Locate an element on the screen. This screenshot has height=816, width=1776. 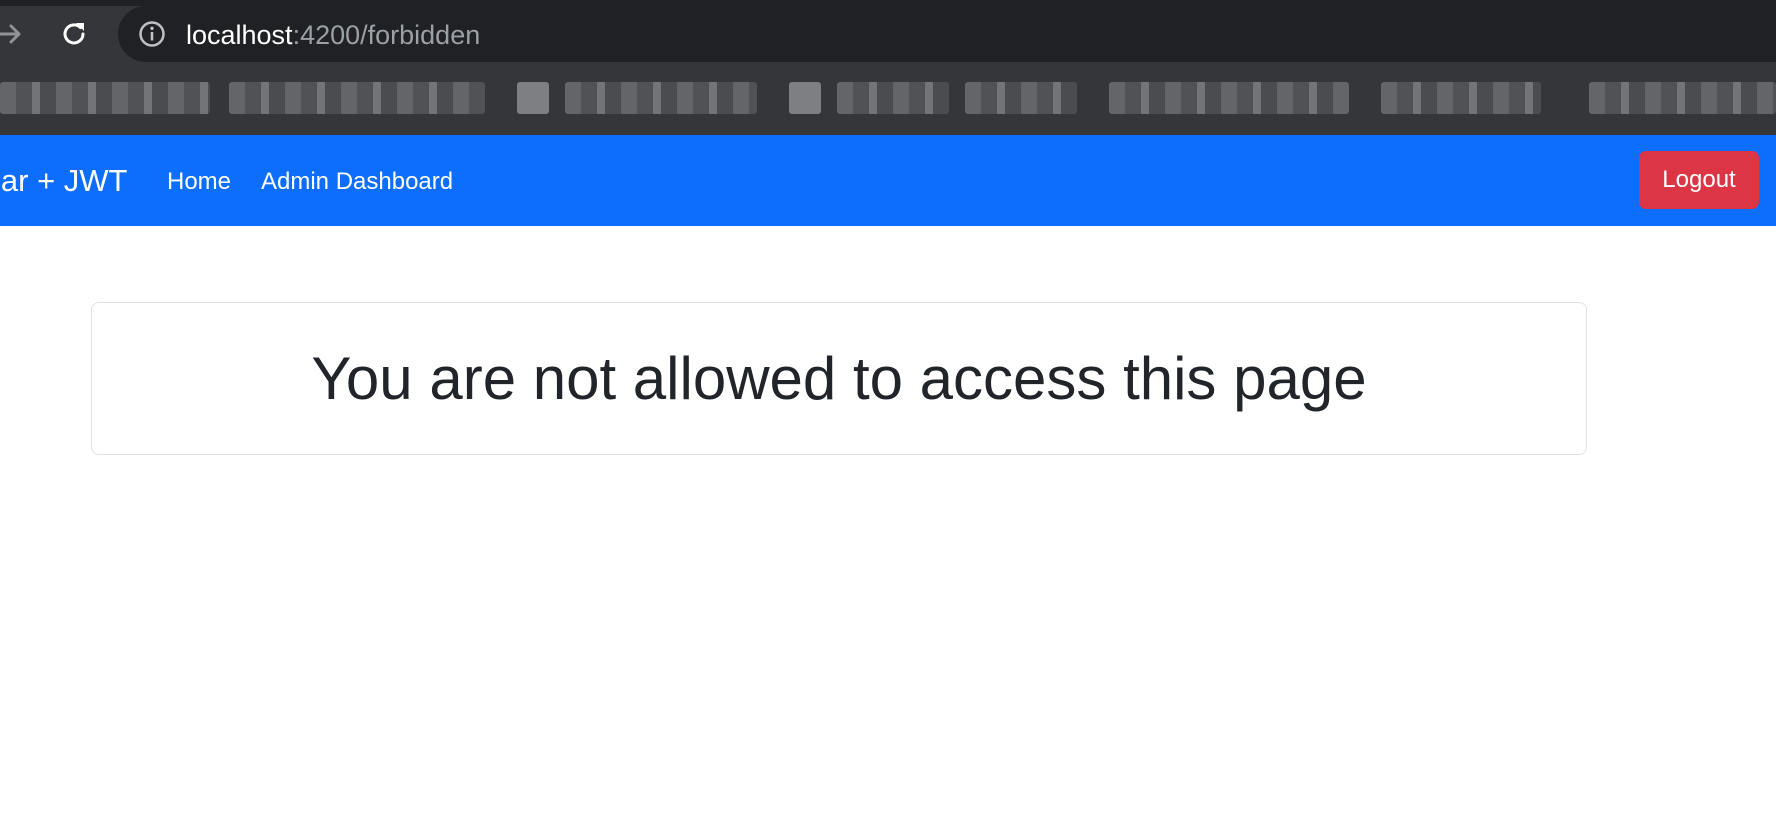
app-navbar: lar + JWT Home Admin Dashboard Logout is located at coordinates (888, 180).